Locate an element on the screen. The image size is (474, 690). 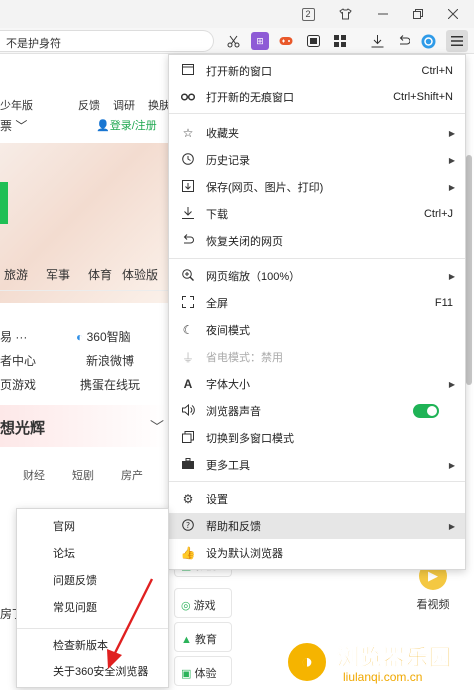
site-link-weibo: 新浪微博 is located at coordinates (110, 360).